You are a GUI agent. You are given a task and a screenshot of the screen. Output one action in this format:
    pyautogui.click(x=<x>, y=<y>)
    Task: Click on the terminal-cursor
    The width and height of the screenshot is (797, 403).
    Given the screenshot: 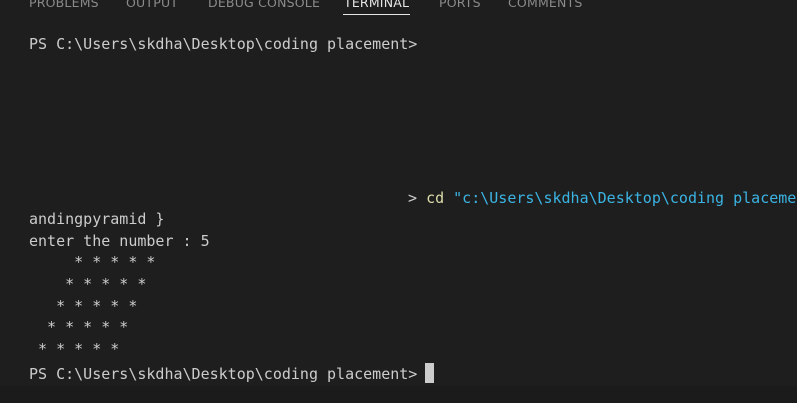 What is the action you would take?
    pyautogui.click(x=429, y=373)
    